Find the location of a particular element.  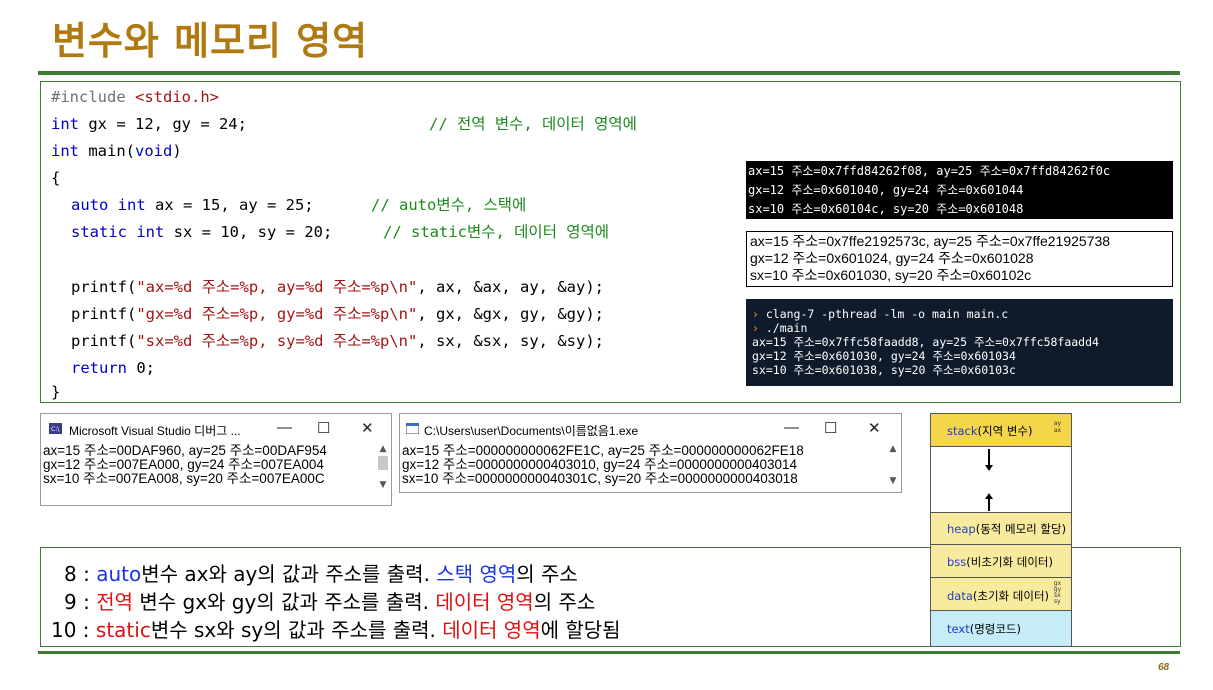

code-string: "gx=%d 주소=%p, gy=%d 주소=%p\n" is located at coordinates (277, 314).